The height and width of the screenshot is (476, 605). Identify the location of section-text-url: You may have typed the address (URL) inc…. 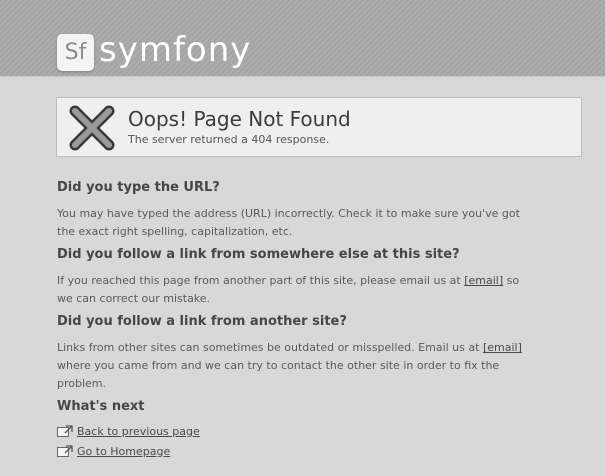
(288, 222).